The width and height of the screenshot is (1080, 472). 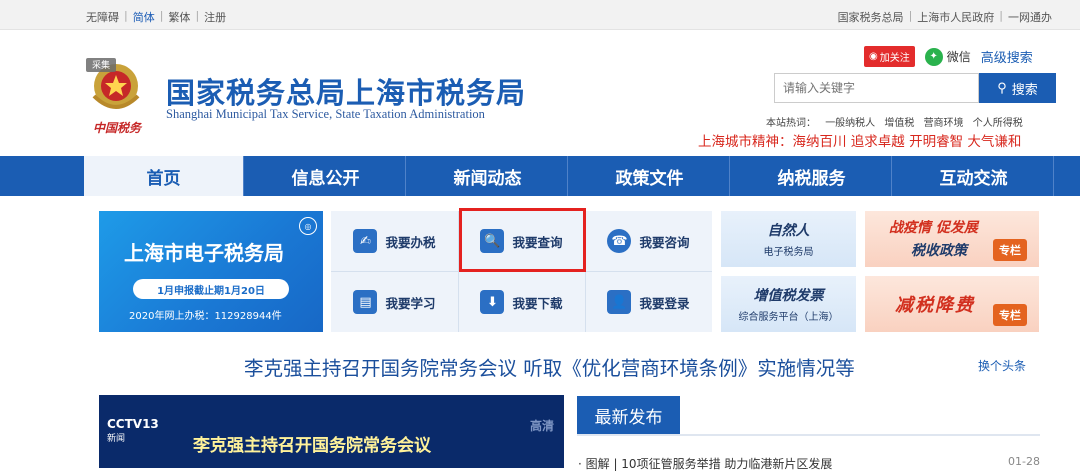 I want to click on service-login: 👤 我要登录, so click(x=648, y=302).